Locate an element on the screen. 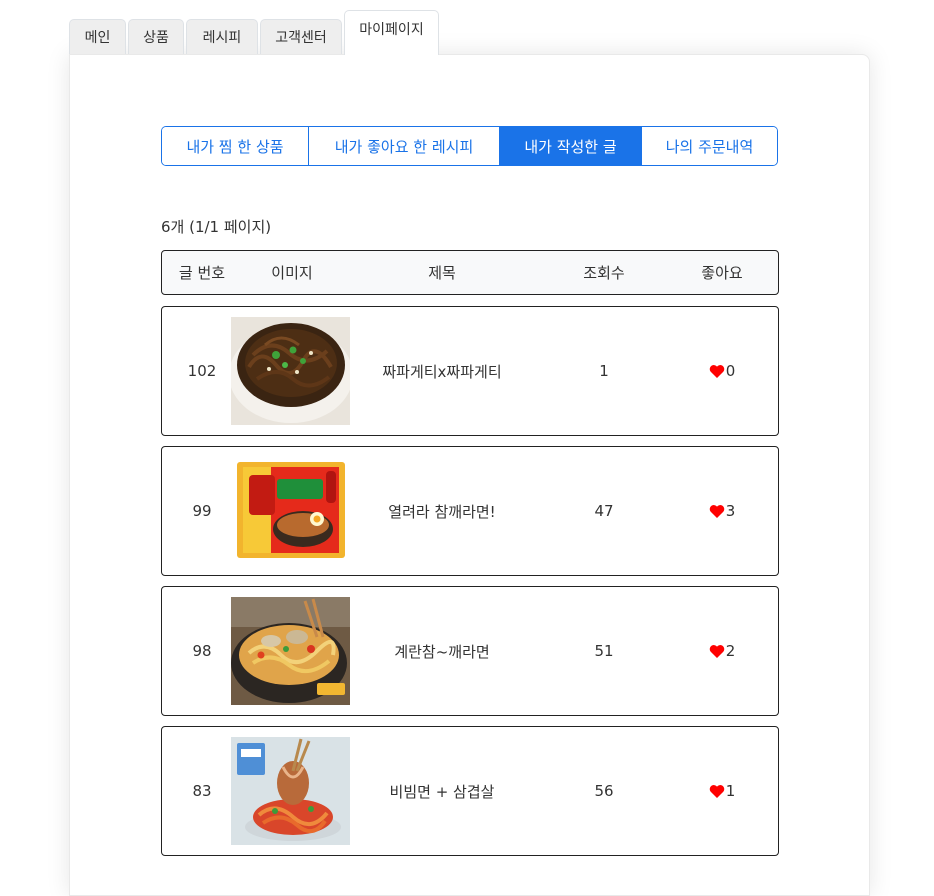 The width and height of the screenshot is (934, 896). jjapaghetti-photo is located at coordinates (290, 371).